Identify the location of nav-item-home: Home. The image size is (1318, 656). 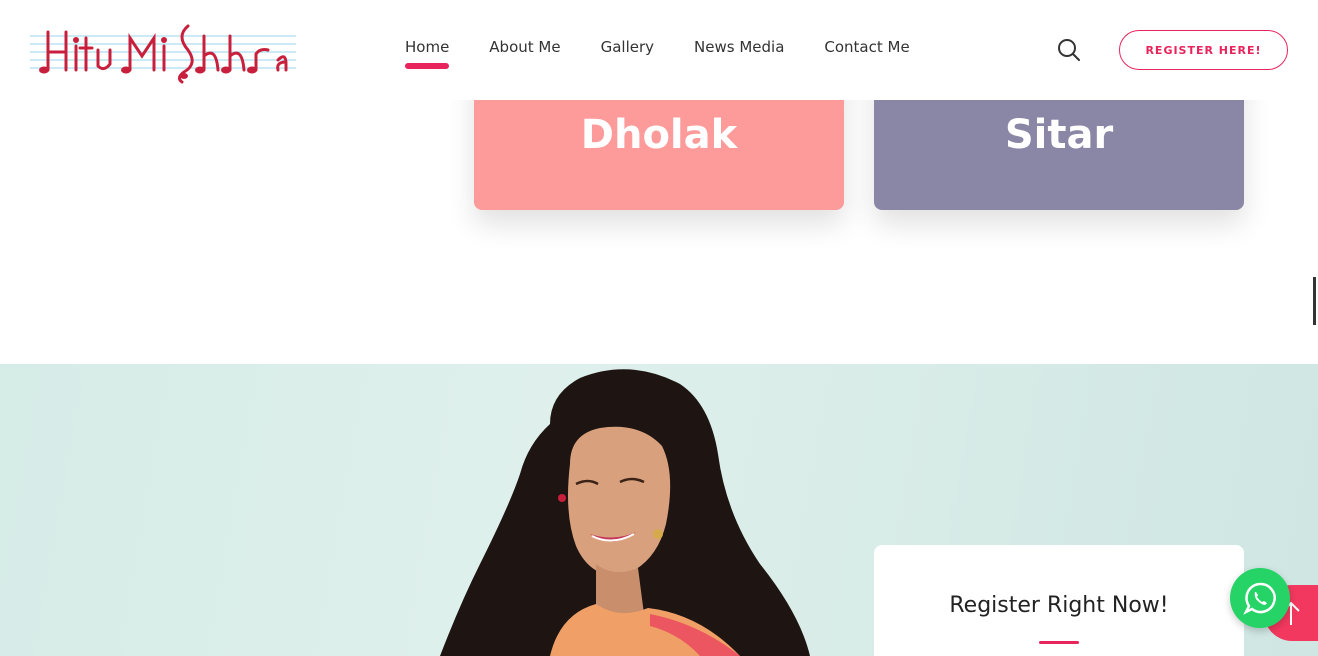
(427, 53).